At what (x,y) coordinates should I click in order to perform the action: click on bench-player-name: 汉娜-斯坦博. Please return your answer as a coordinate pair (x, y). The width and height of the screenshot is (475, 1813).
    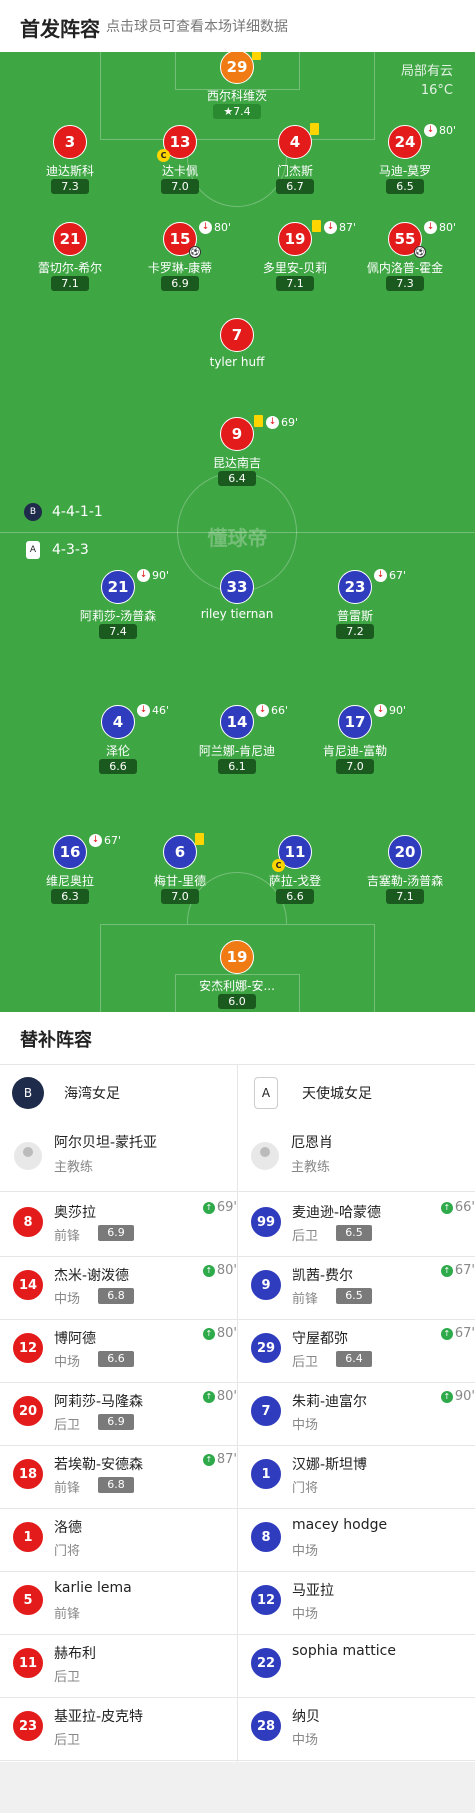
    Looking at the image, I should click on (330, 1465).